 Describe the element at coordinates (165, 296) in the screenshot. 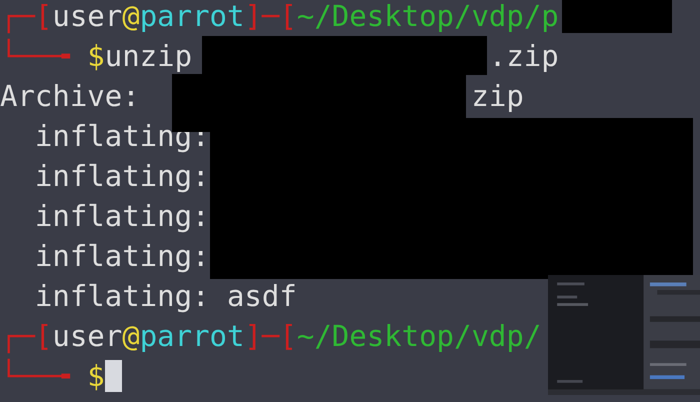

I see `output-text: inflating: asdf` at that location.